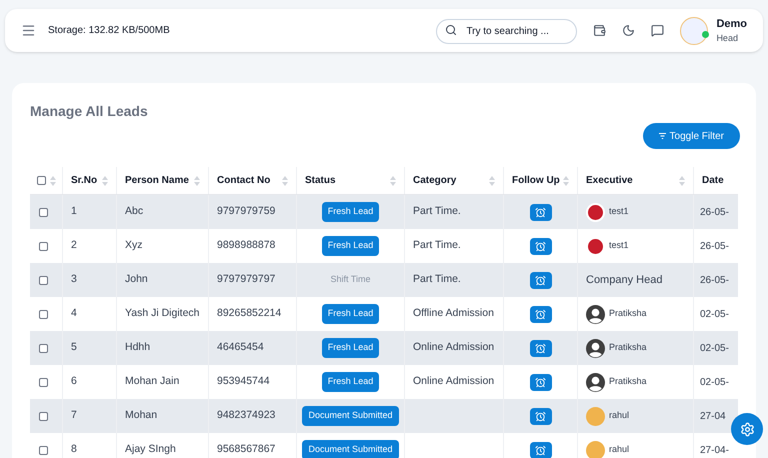 The image size is (768, 458). What do you see at coordinates (624, 280) in the screenshot?
I see `executive-name: Company Head` at bounding box center [624, 280].